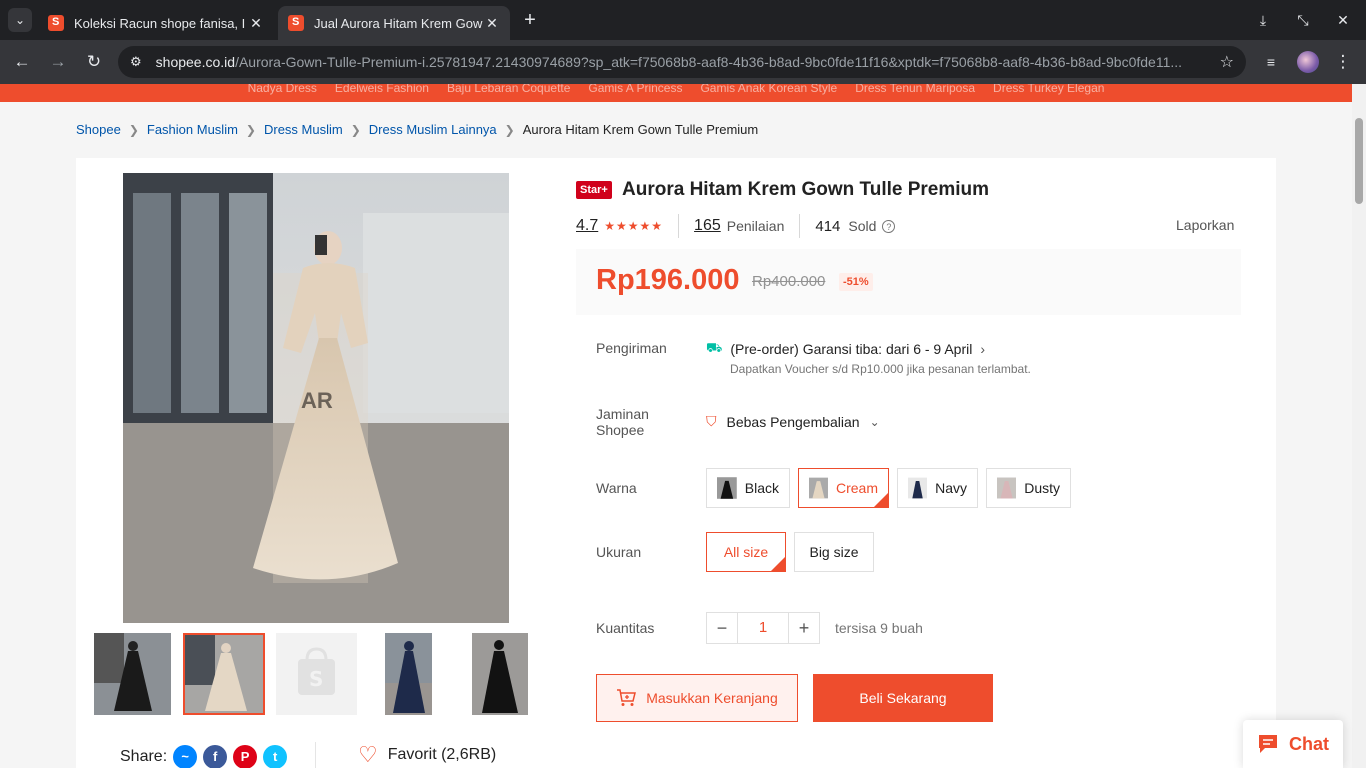 Image resolution: width=1366 pixels, height=768 pixels. I want to click on star-plus-badge: Star+, so click(594, 190).